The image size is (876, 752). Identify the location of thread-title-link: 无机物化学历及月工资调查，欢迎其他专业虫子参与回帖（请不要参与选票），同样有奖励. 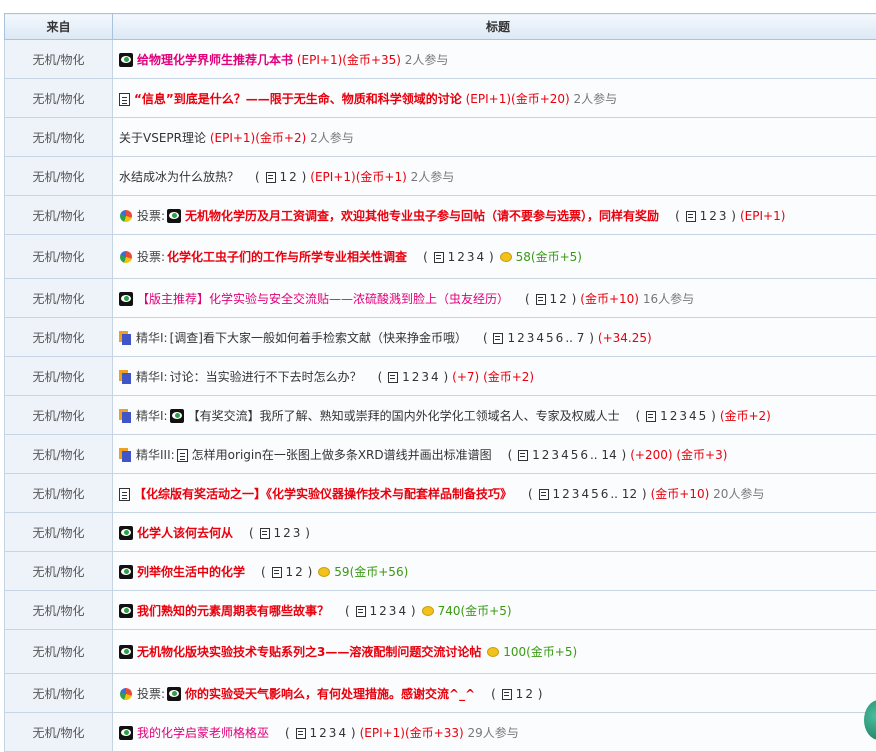
(422, 216).